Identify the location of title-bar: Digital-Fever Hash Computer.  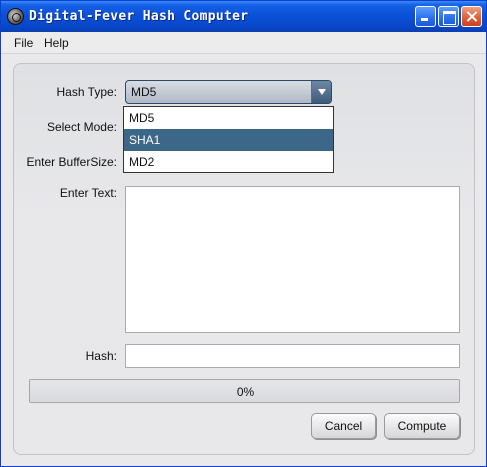
(243, 16).